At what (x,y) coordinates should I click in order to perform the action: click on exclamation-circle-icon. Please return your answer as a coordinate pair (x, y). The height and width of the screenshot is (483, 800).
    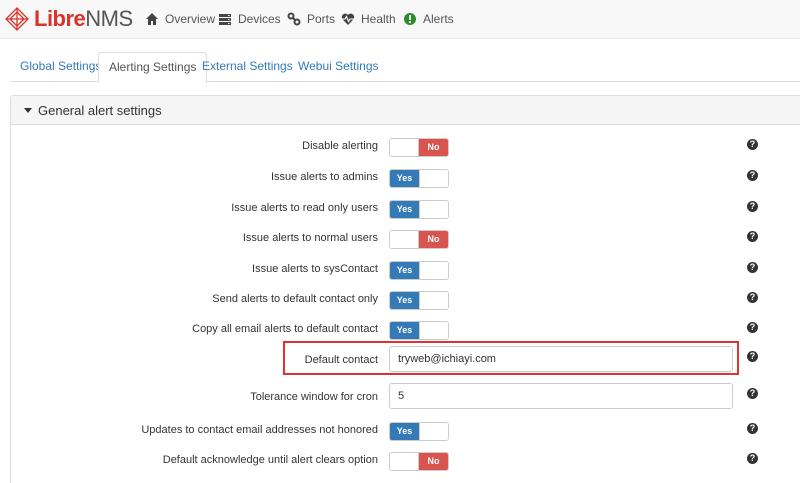
    Looking at the image, I should click on (410, 19).